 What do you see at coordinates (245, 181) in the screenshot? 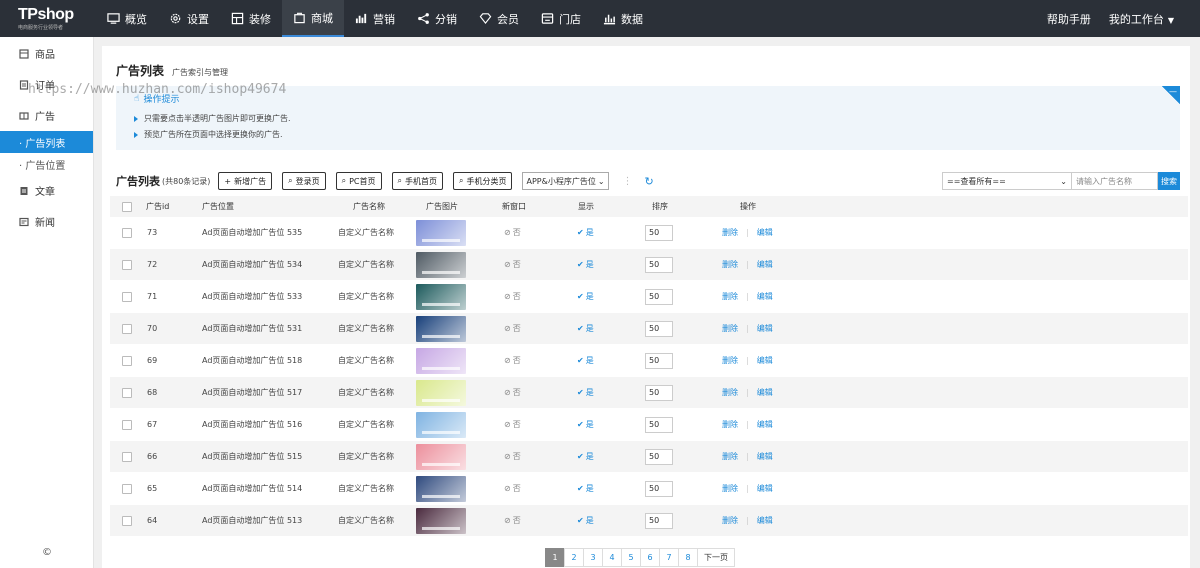
I see `add-ad-button: + 新增广告` at bounding box center [245, 181].